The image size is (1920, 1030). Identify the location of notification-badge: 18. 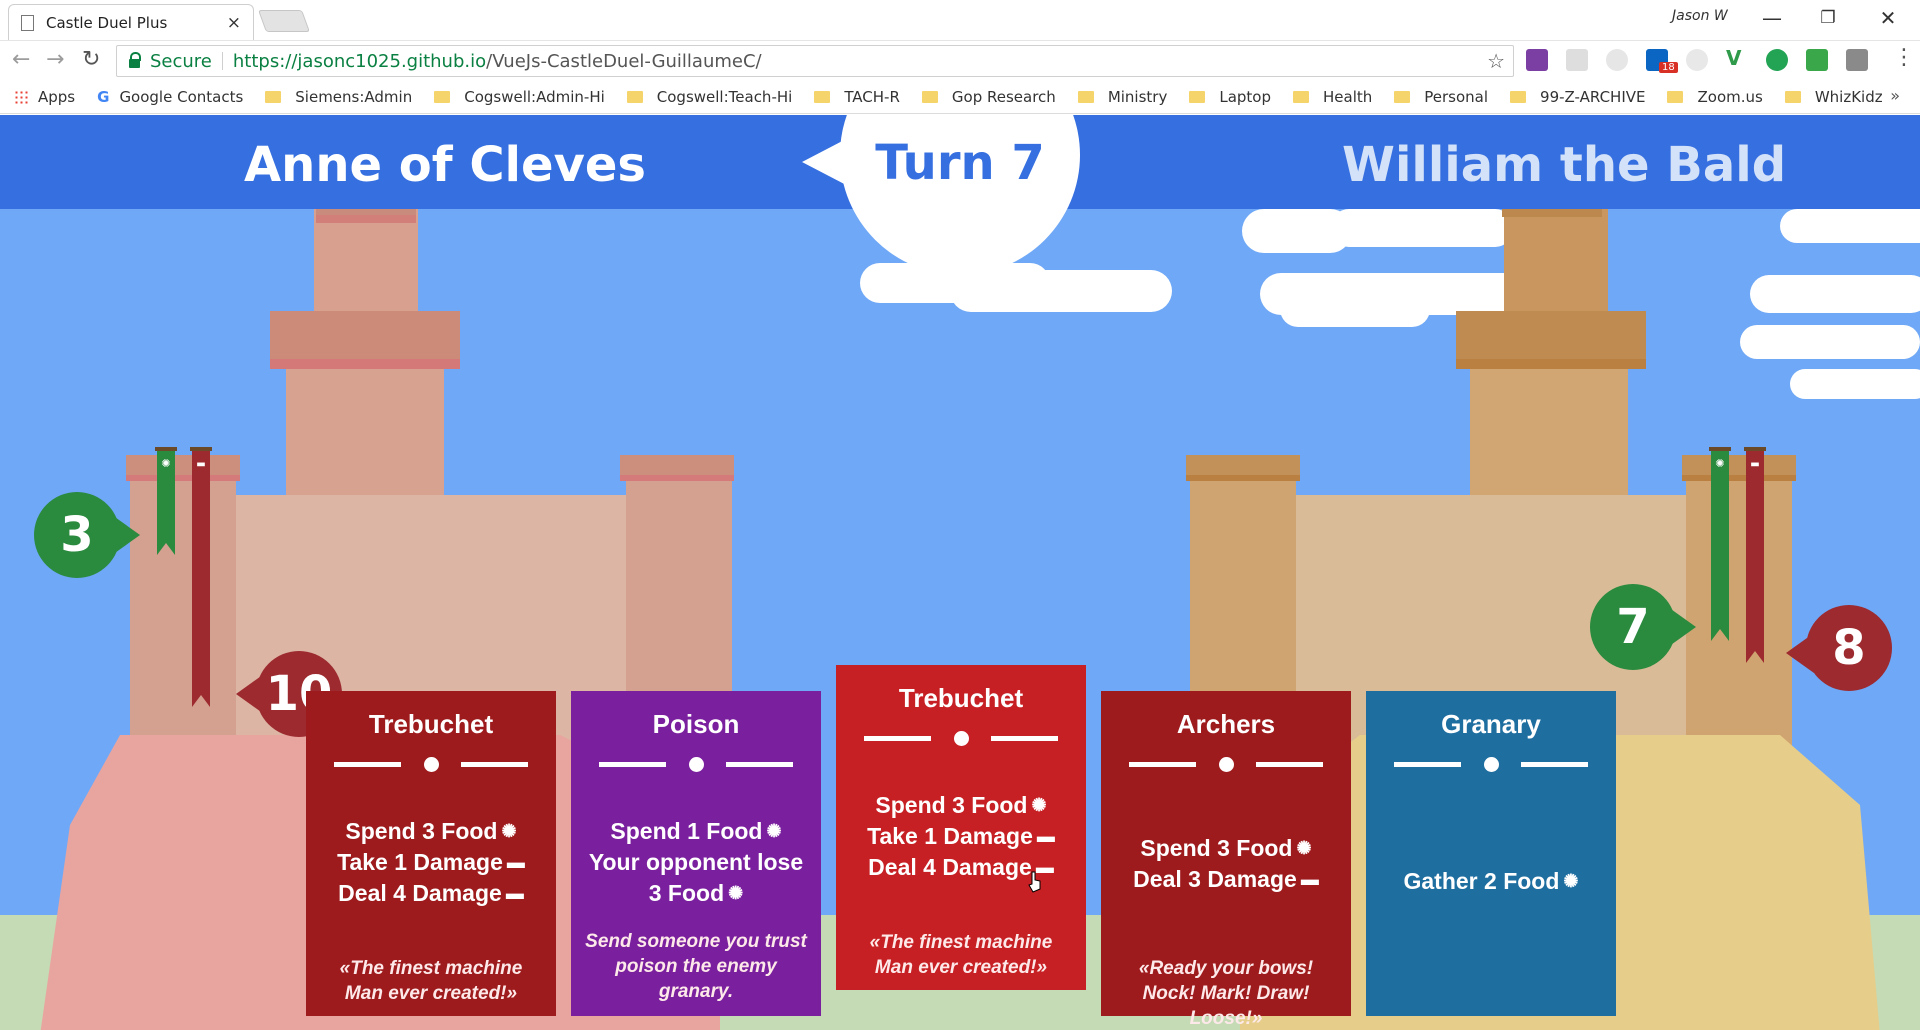
(1668, 67).